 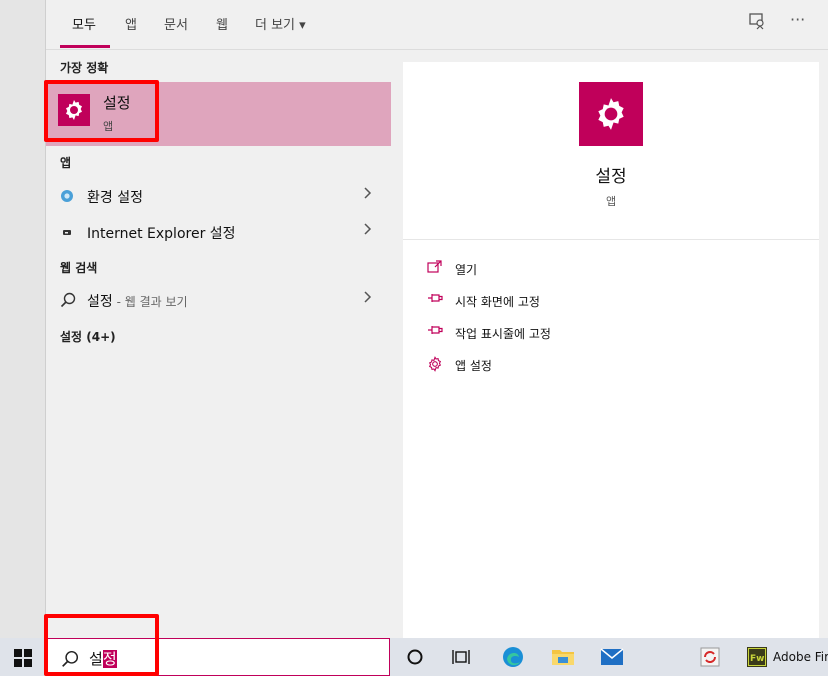 I want to click on svg-text: Fw, so click(x=757, y=659).